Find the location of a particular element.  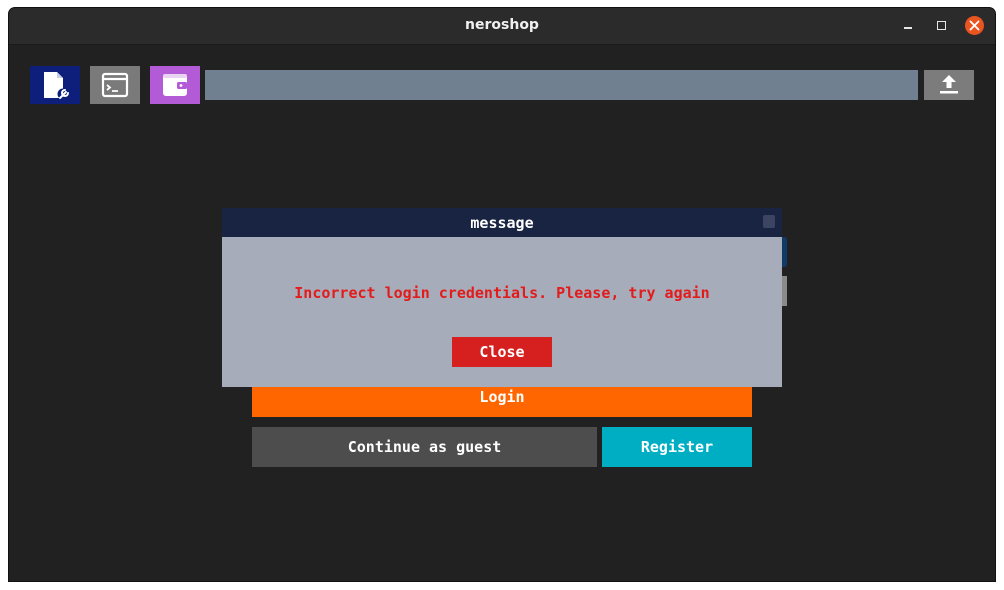

terminal-button is located at coordinates (115, 85).